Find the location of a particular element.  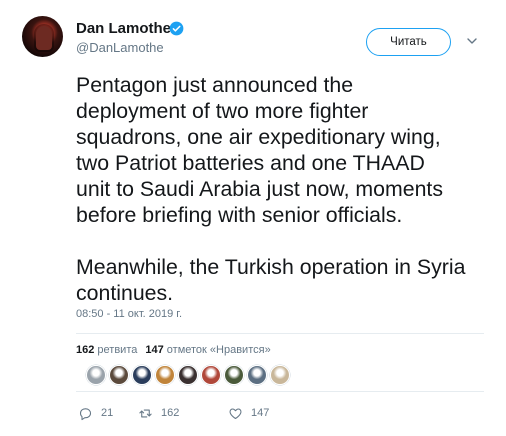

retweets-stat: 162 ретвита is located at coordinates (106, 350).